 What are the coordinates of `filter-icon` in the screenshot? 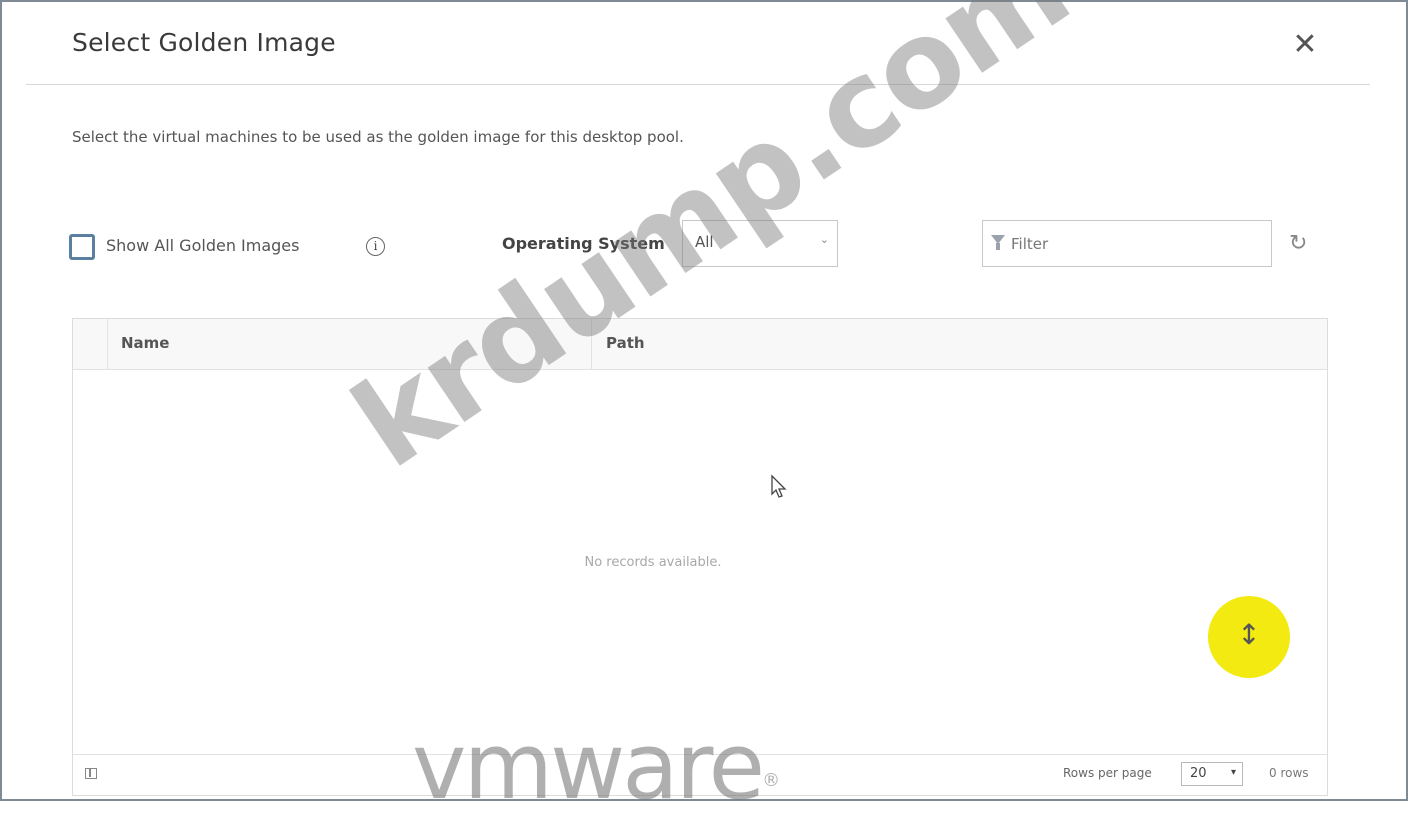 It's located at (998, 242).